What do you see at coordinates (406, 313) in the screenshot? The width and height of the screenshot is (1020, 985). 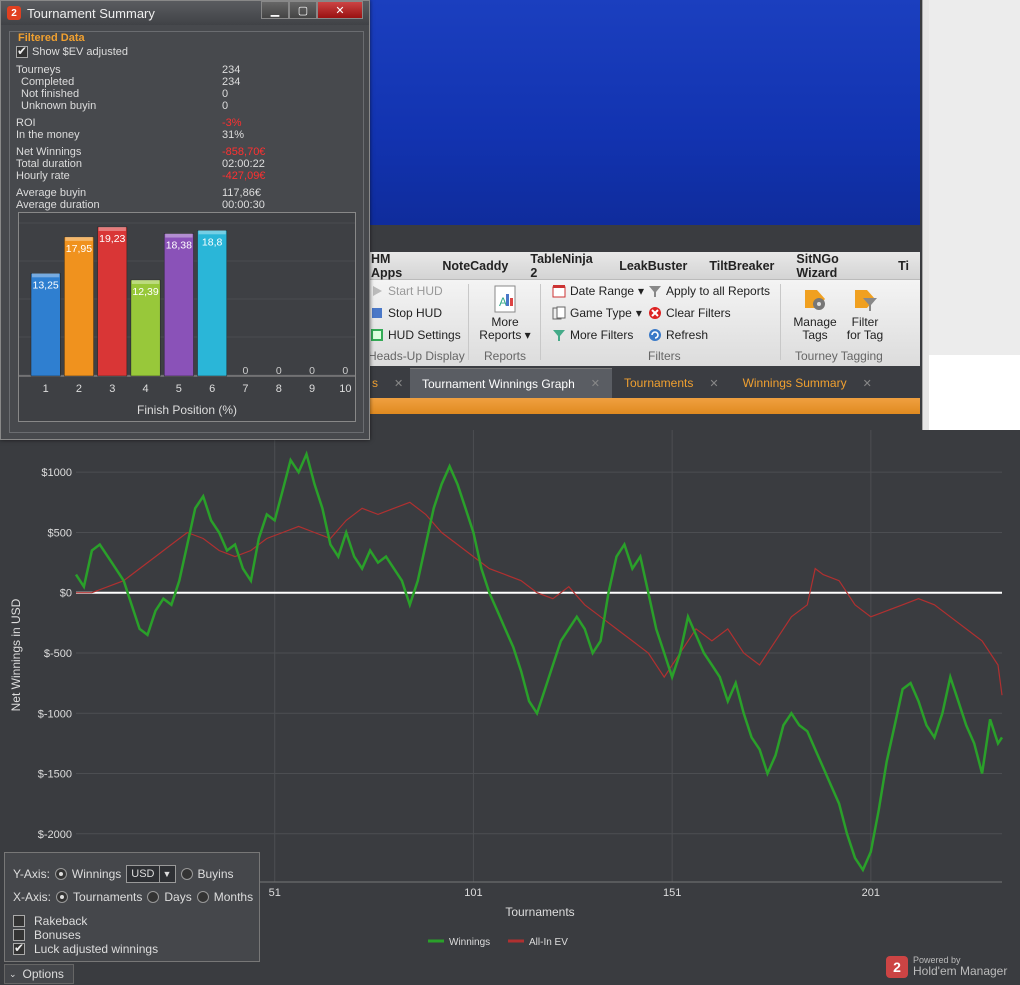 I see `stop-hud-button: Stop HUD` at bounding box center [406, 313].